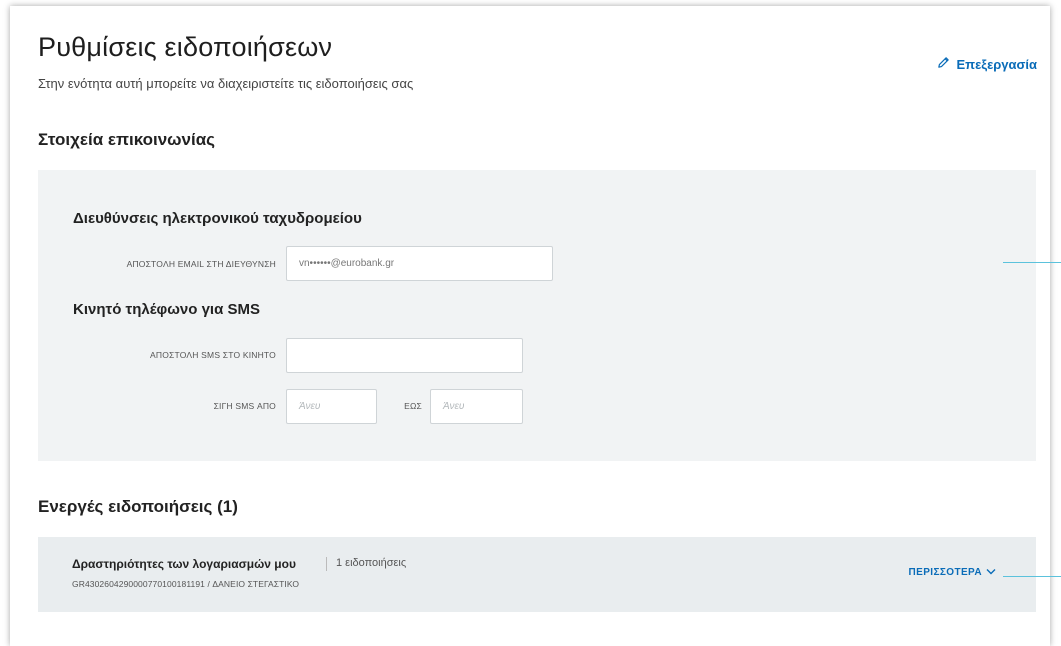  What do you see at coordinates (166, 309) in the screenshot?
I see `sms-section-title: Κινητό τηλέφωνο για SMS` at bounding box center [166, 309].